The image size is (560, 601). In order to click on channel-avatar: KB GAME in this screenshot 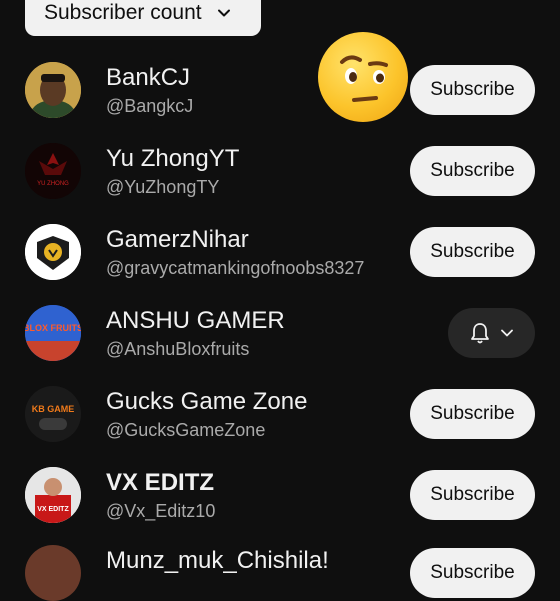, I will do `click(53, 414)`.